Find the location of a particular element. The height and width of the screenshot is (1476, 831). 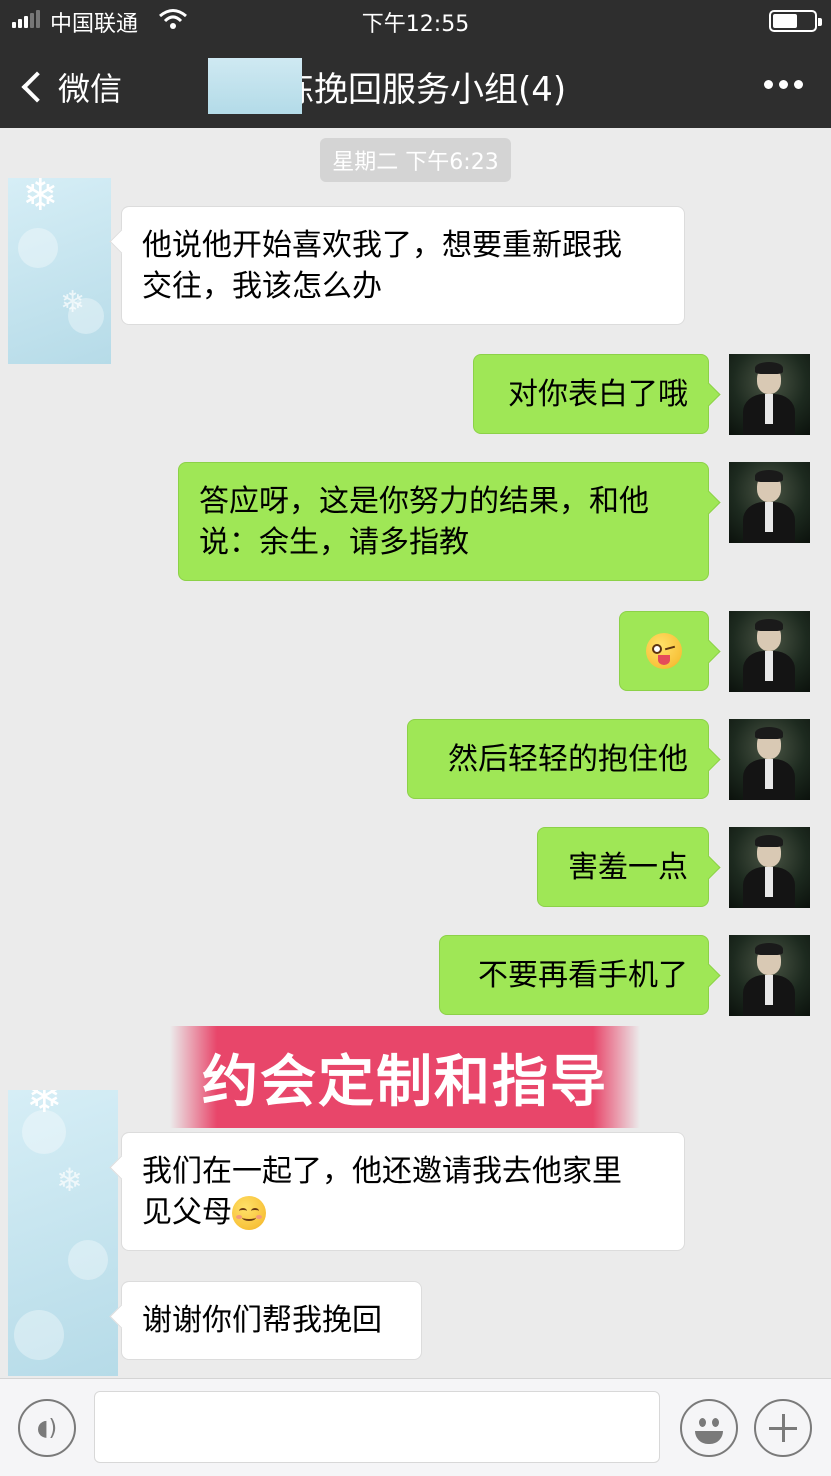

voice-icon: ◖) is located at coordinates (47, 1428).